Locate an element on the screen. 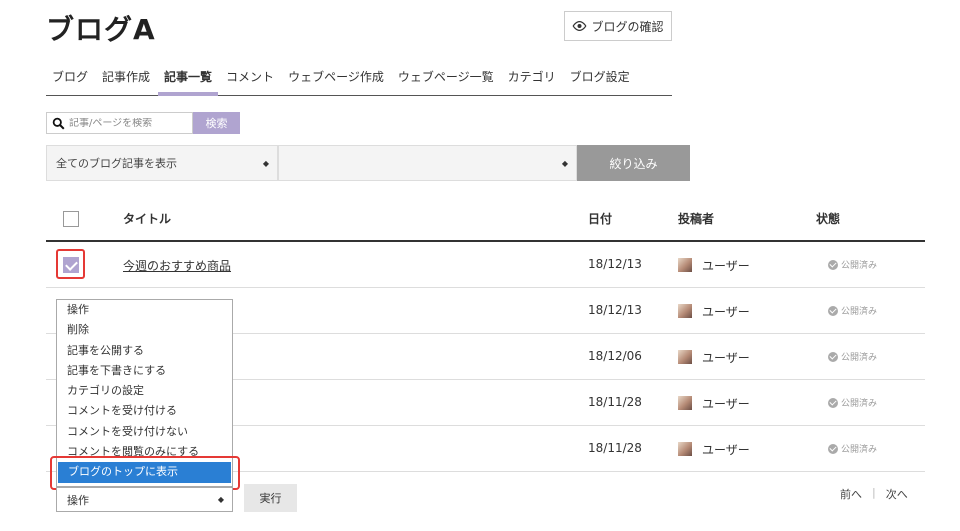 The width and height of the screenshot is (960, 531). action-option: 操作 is located at coordinates (144, 310).